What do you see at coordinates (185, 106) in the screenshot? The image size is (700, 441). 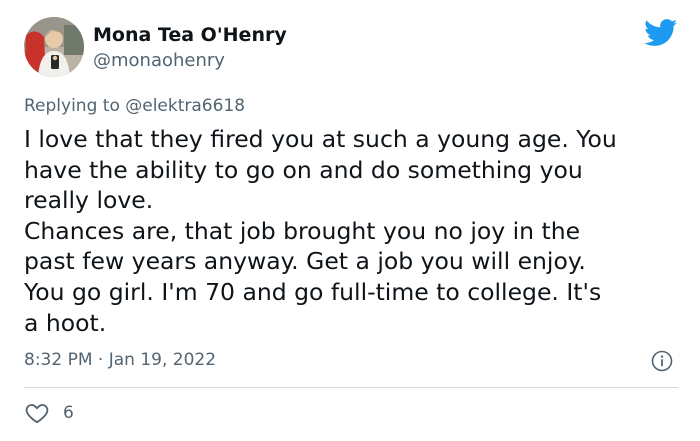 I see `reply-mention-link: @elektra6618` at bounding box center [185, 106].